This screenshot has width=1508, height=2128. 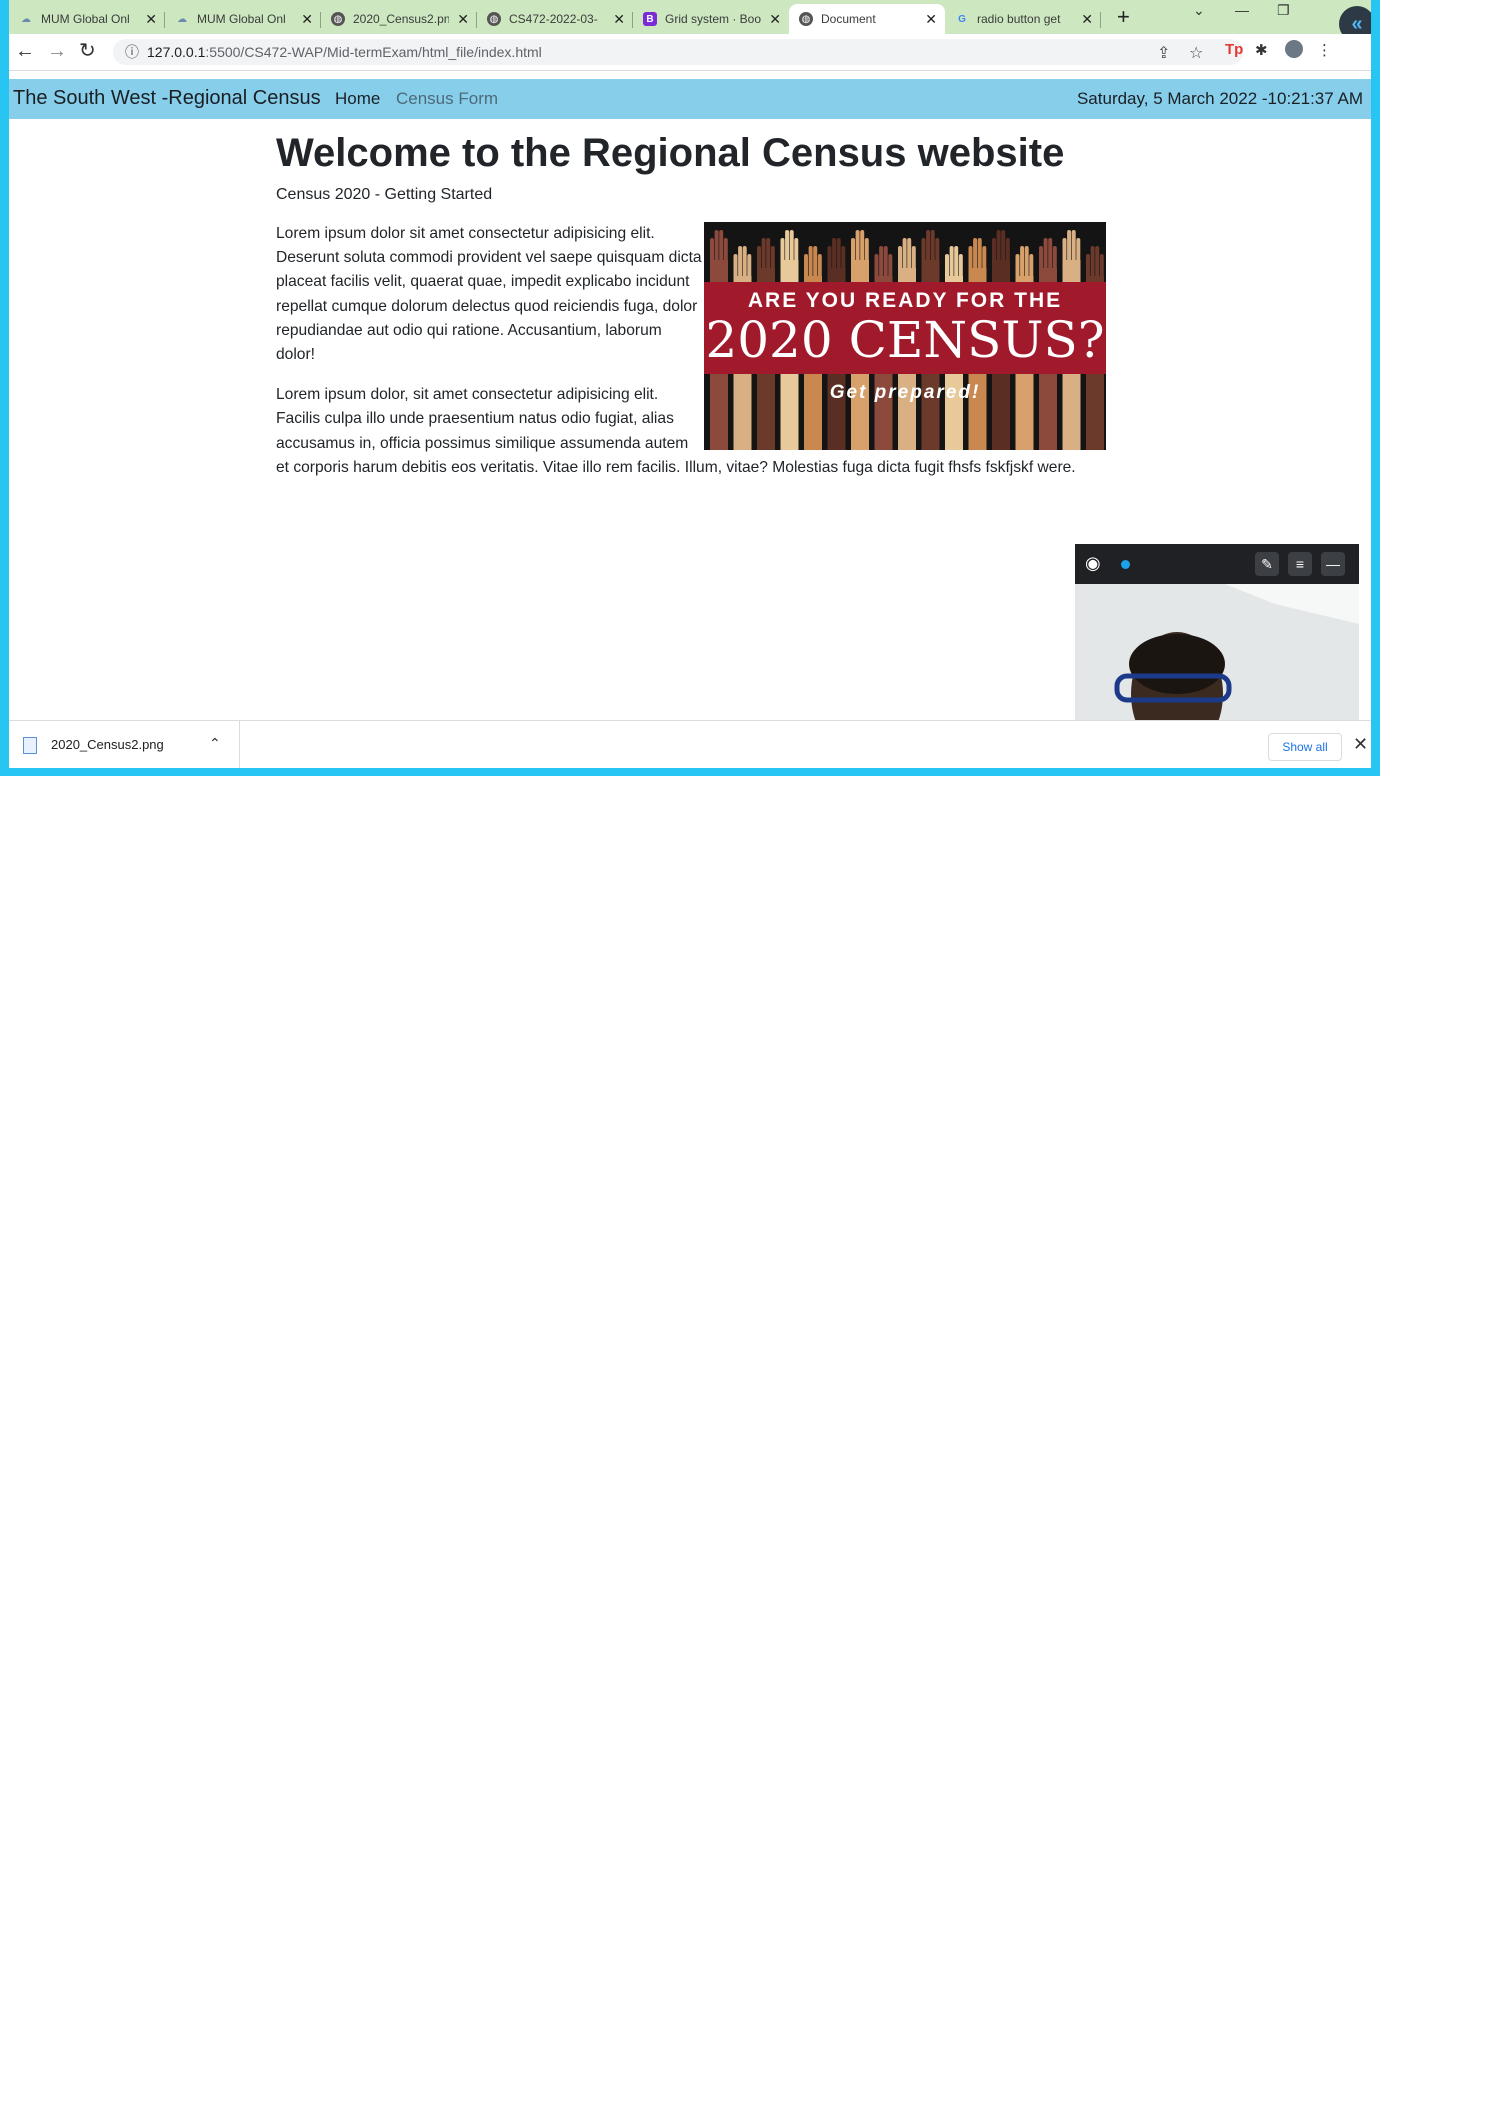 What do you see at coordinates (384, 194) in the screenshot?
I see `page-subheading: Census 2020 - Getting Started` at bounding box center [384, 194].